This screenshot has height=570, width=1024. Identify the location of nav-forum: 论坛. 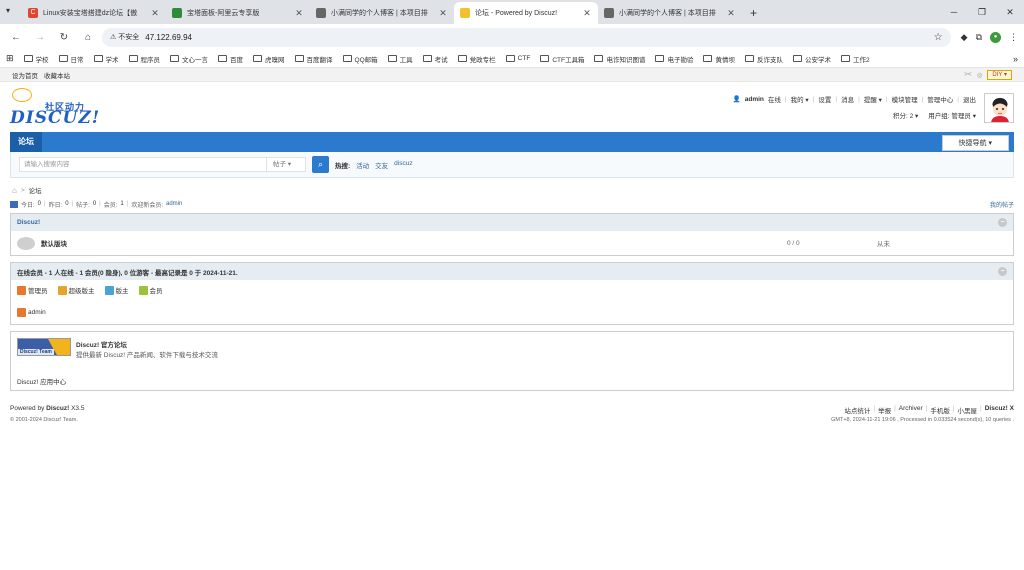
(26, 142).